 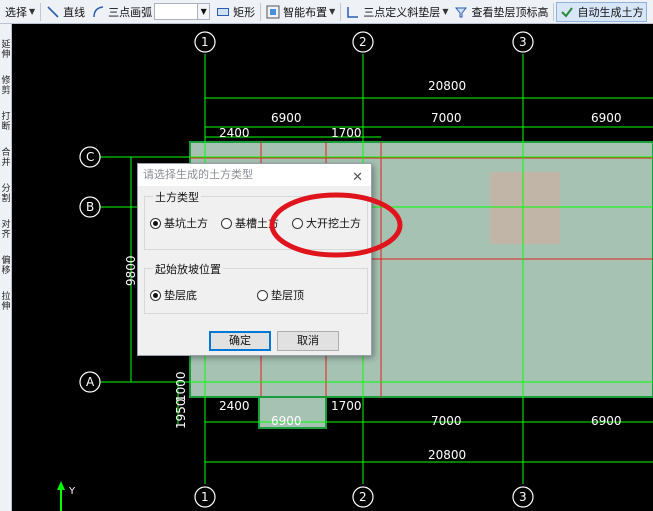 What do you see at coordinates (525, 208) in the screenshot?
I see `column-region` at bounding box center [525, 208].